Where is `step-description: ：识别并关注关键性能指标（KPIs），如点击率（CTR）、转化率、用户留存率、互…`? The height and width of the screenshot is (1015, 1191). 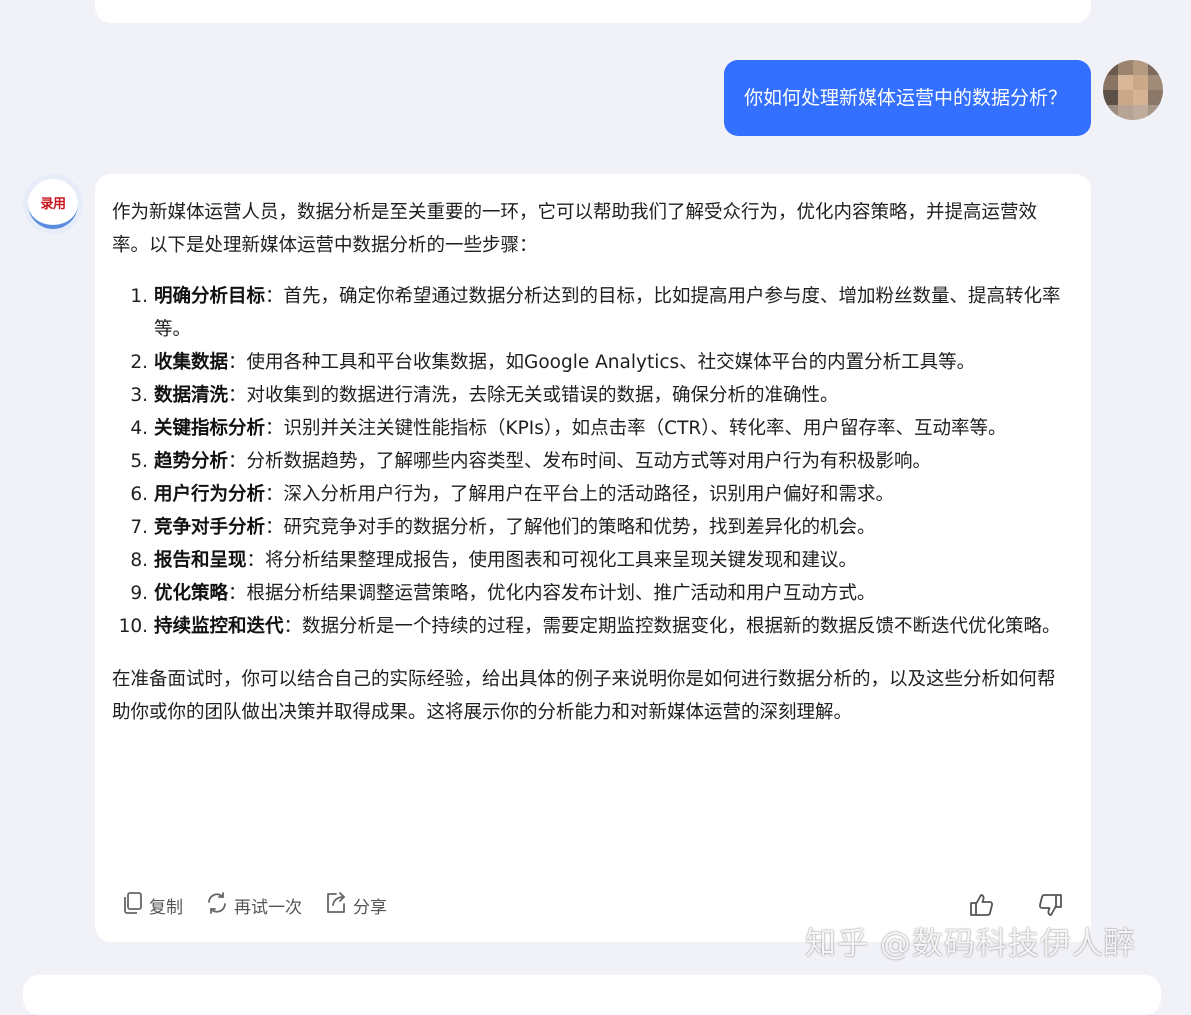
step-description: ：识别并关注关键性能指标（KPIs），如点击率（CTR）、转化率、用户留存率、互… is located at coordinates (636, 428).